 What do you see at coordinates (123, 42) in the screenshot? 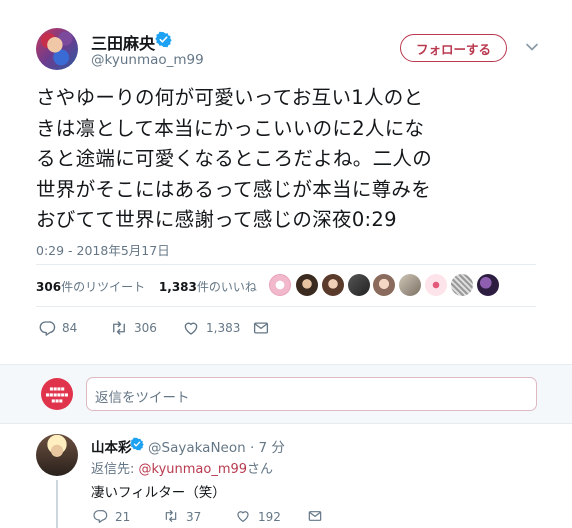
I see `display-name: 三田麻央` at bounding box center [123, 42].